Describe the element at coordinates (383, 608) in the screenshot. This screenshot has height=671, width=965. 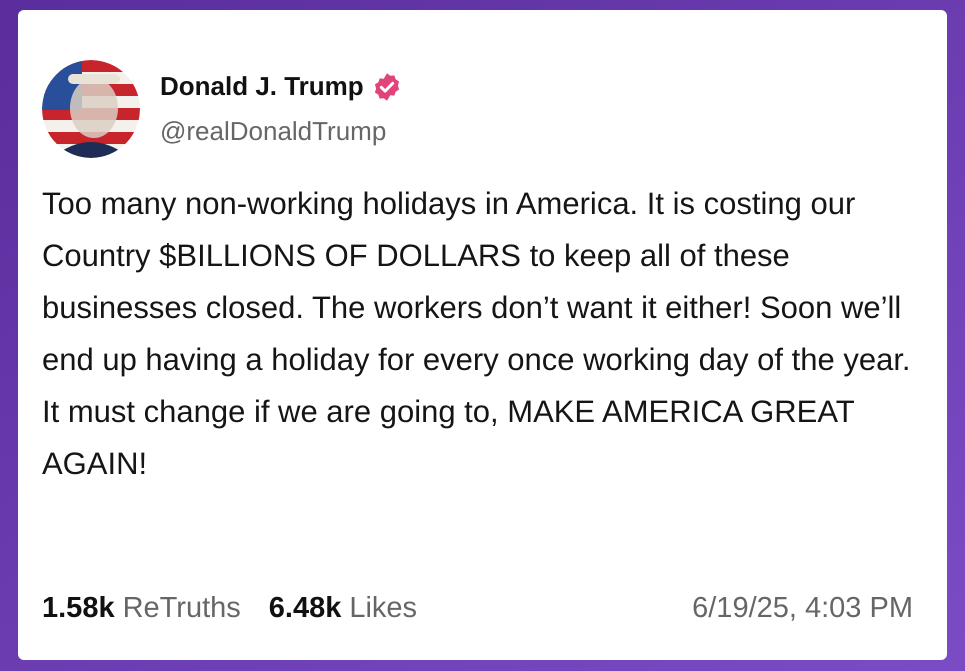
I see `stat-label: Likes` at that location.